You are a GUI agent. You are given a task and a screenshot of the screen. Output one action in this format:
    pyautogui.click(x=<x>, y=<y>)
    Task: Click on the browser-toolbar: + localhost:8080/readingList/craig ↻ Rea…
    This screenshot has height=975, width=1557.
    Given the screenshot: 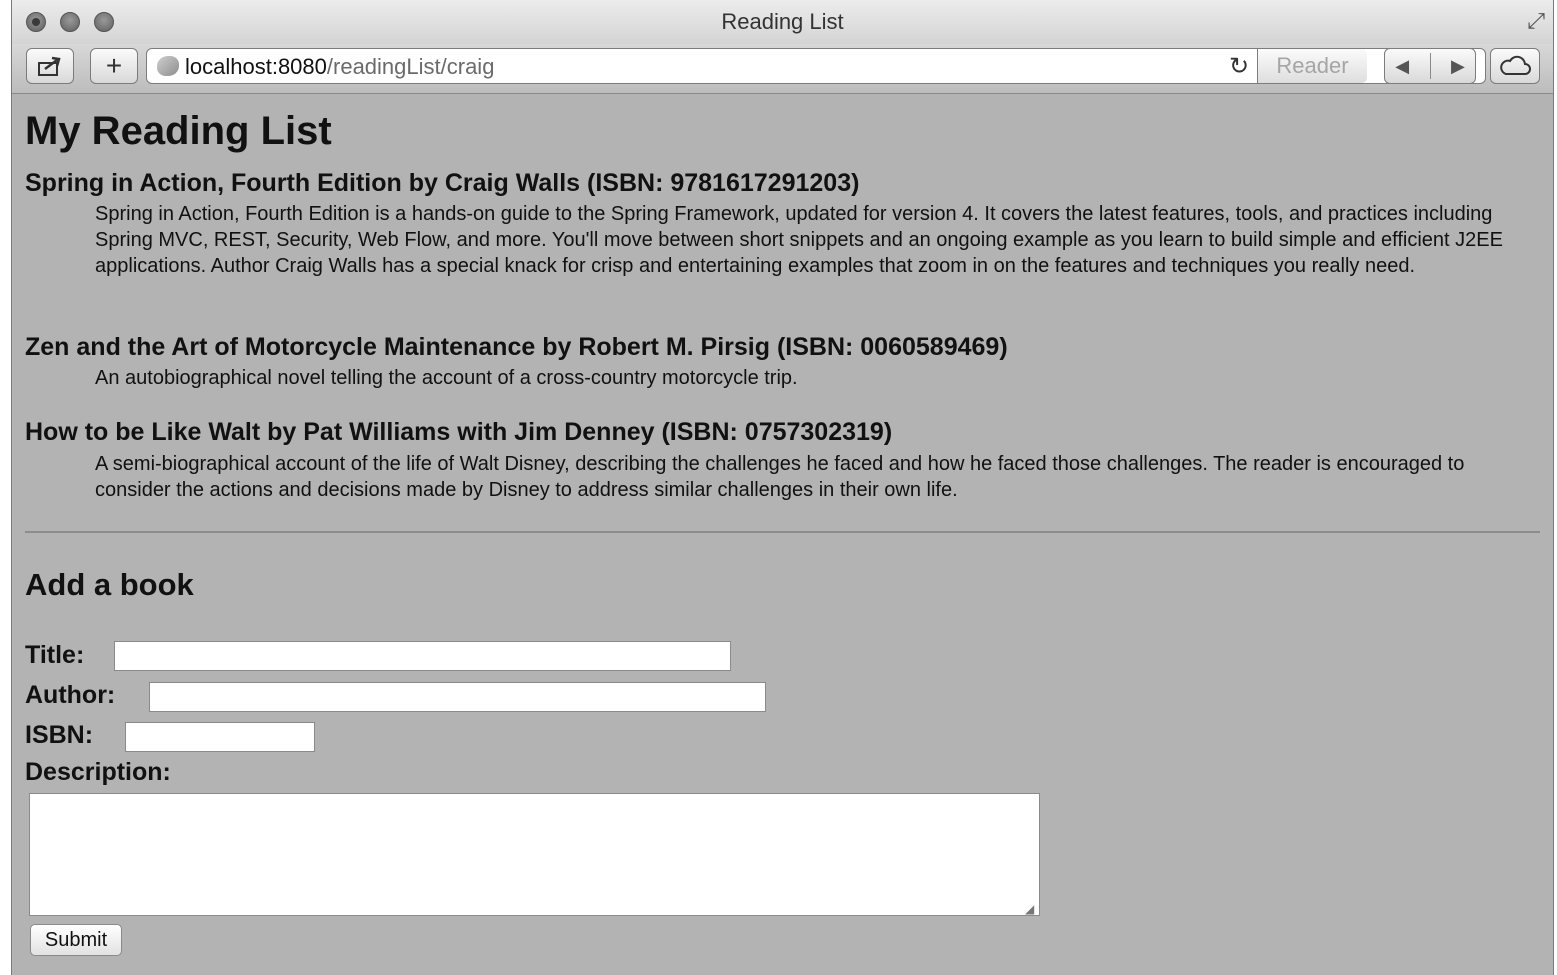 What is the action you would take?
    pyautogui.click(x=782, y=69)
    